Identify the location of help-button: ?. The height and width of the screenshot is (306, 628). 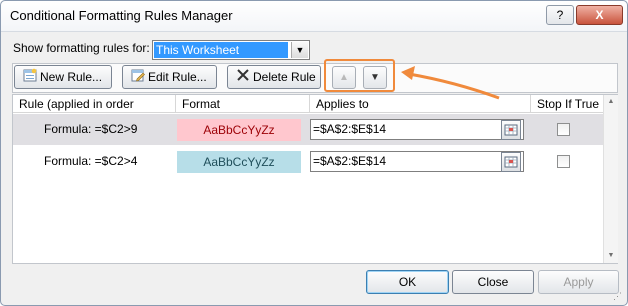
(560, 15).